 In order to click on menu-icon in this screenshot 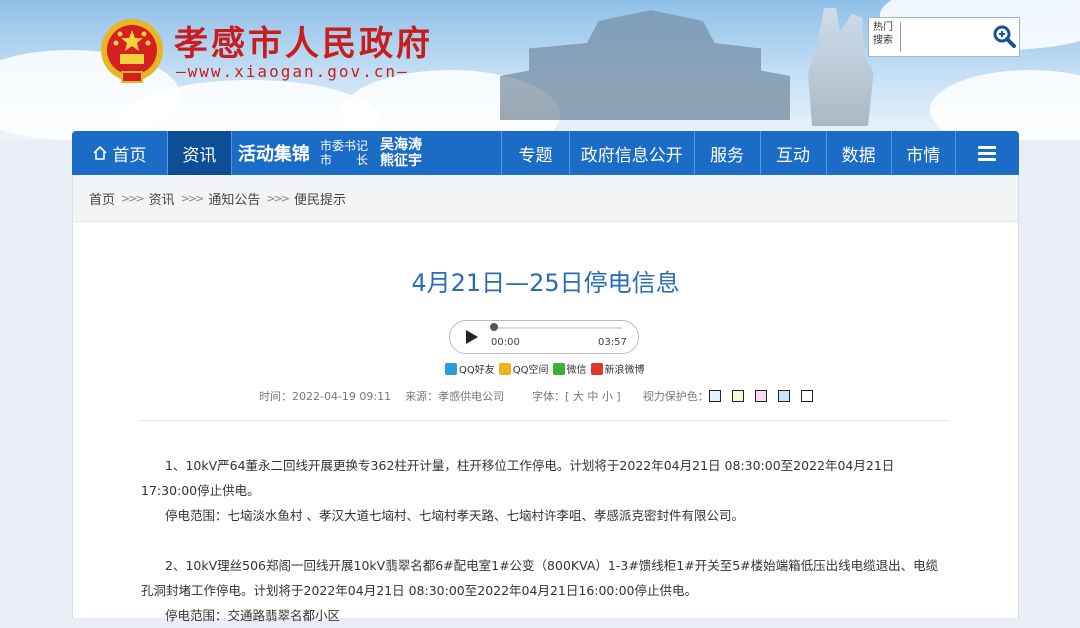, I will do `click(987, 153)`.